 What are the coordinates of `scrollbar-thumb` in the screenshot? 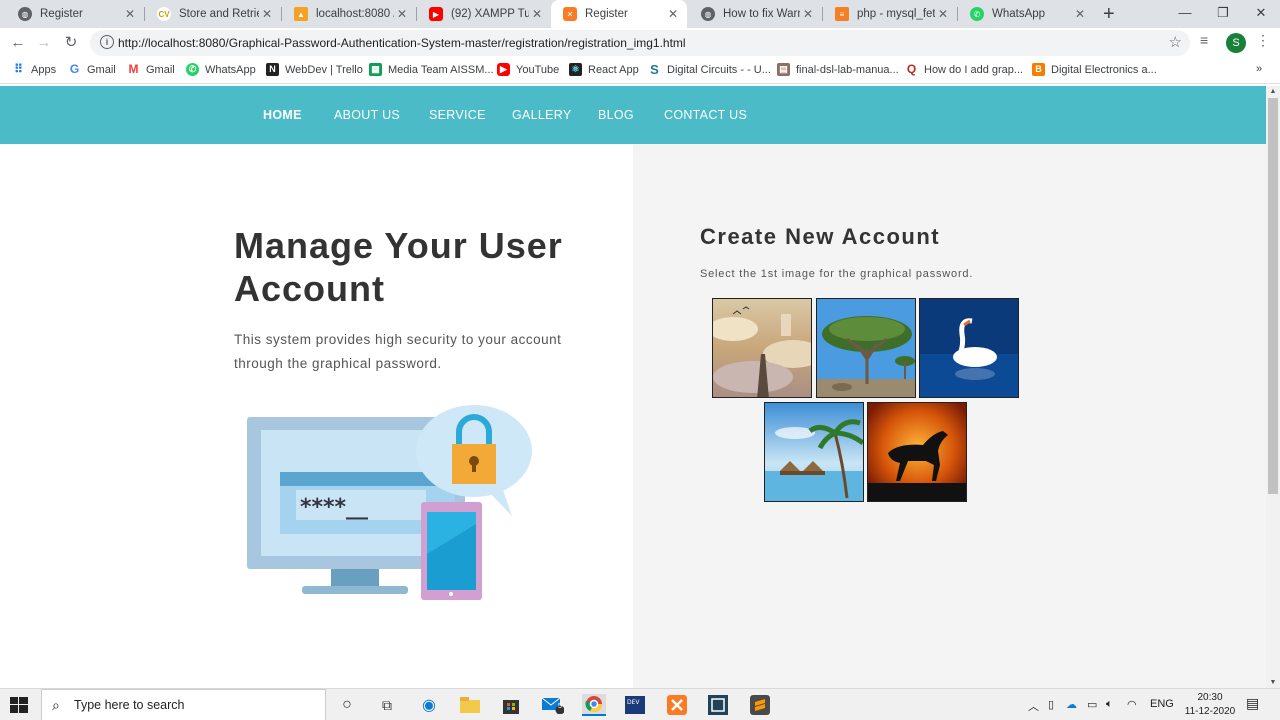 It's located at (1273, 296).